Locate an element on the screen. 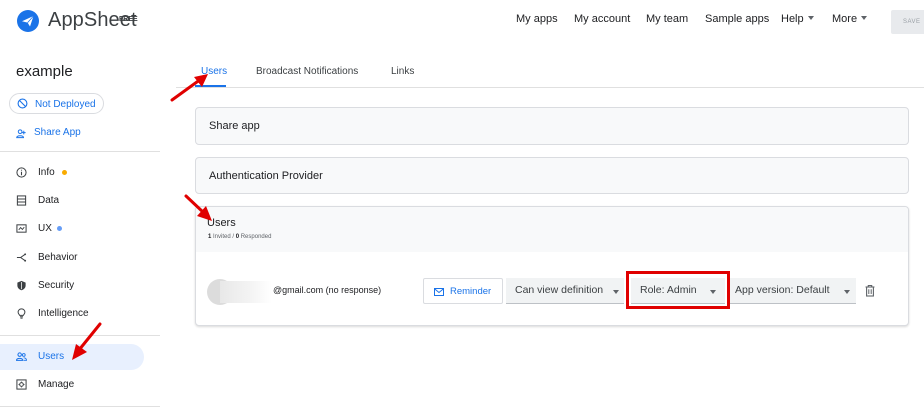 This screenshot has height=418, width=924. sidebar-item-label: Manage is located at coordinates (56, 384).